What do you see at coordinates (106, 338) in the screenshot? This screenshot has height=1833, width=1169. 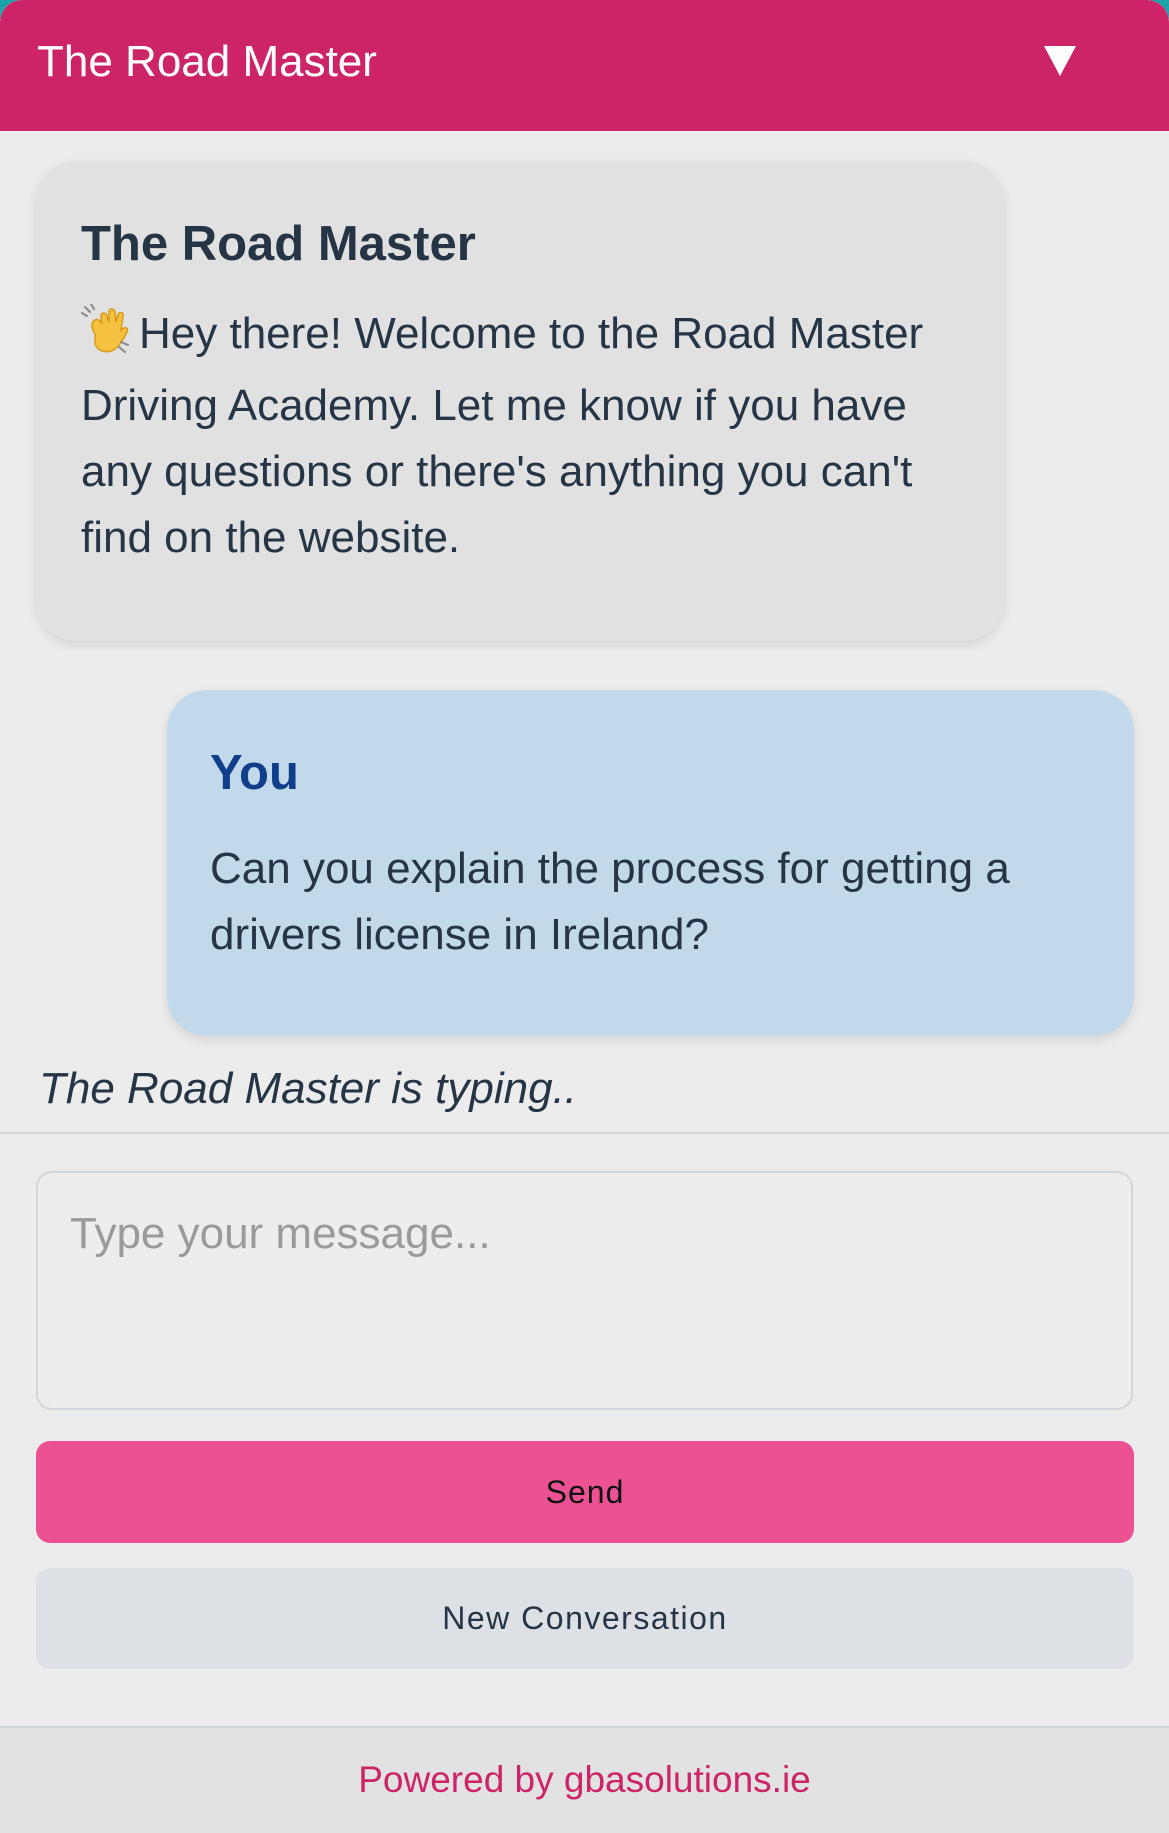 I see `waving-hand-icon` at bounding box center [106, 338].